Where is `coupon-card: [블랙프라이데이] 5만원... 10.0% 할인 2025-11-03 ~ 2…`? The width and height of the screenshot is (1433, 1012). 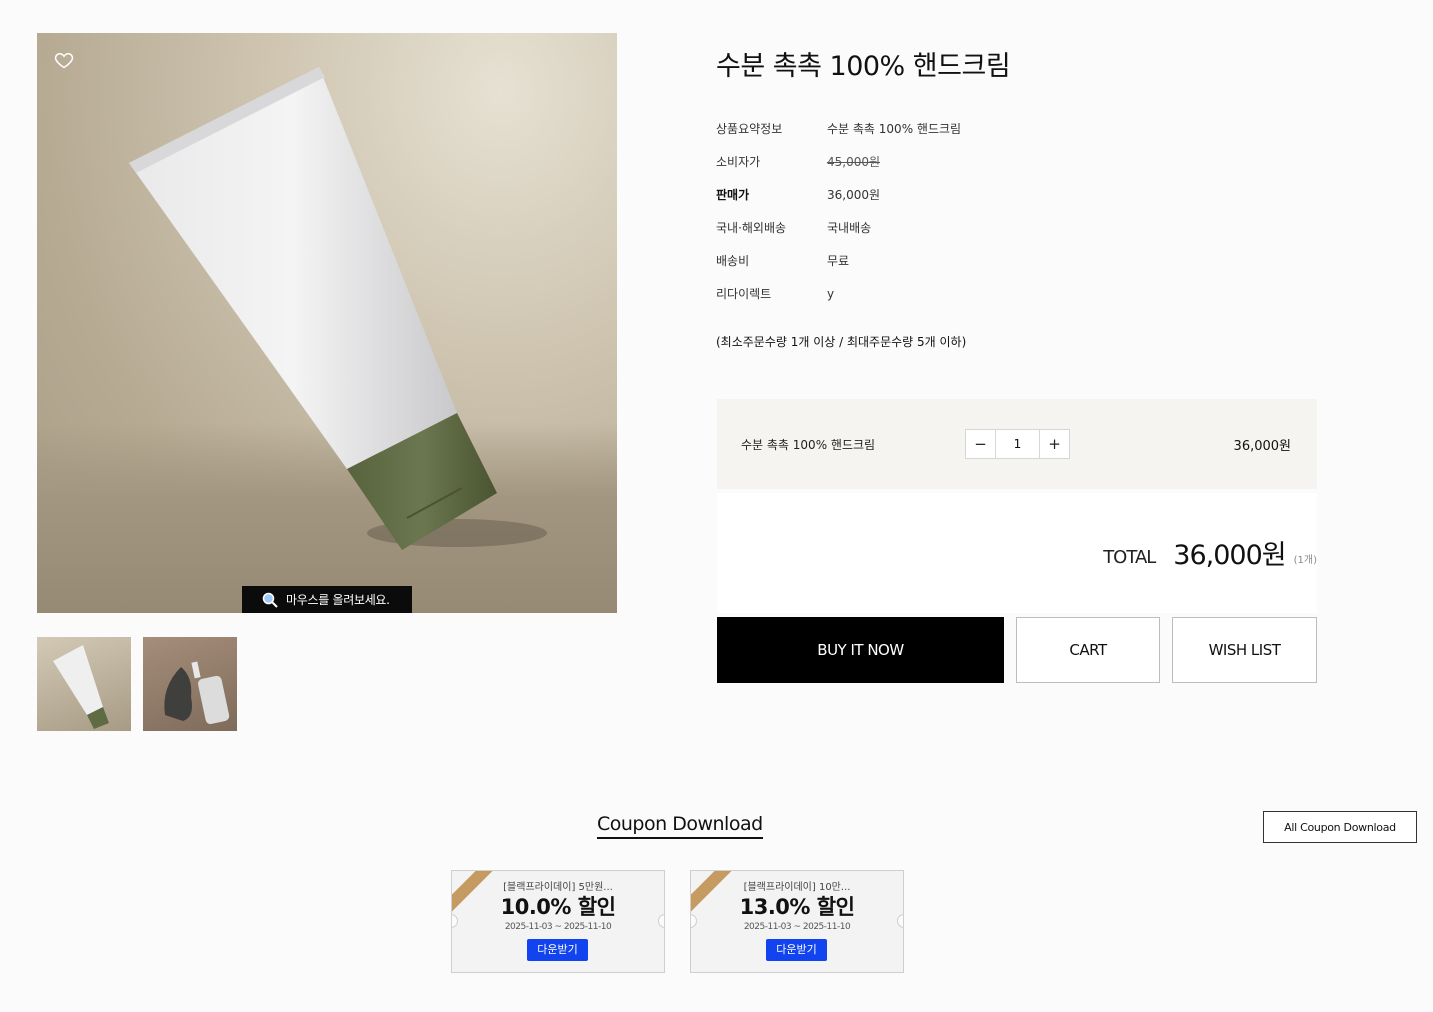
coupon-card: [블랙프라이데이] 5만원... 10.0% 할인 2025-11-03 ~ 2… is located at coordinates (558, 921).